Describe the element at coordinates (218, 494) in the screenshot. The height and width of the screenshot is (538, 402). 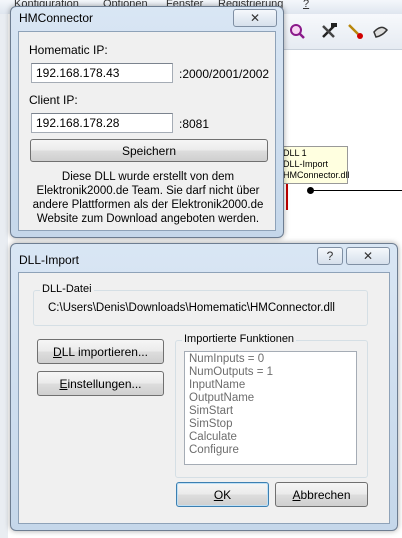
I see `ok-accel: O` at that location.